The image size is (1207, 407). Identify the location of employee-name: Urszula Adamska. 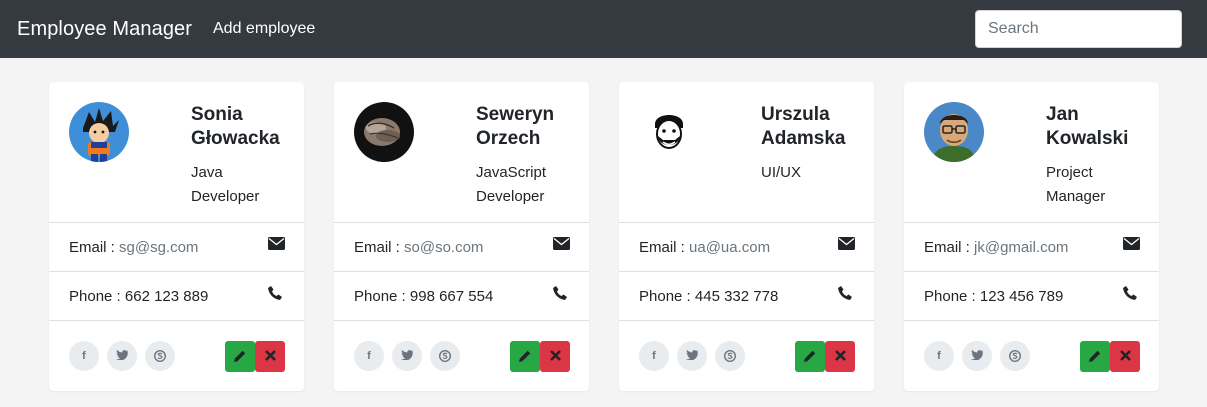
(803, 126).